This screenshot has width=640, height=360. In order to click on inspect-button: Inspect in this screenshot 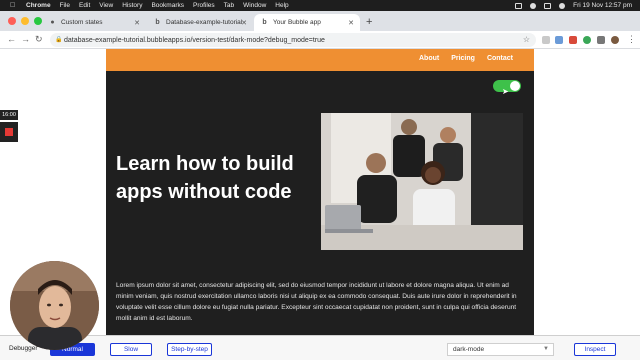, I will do `click(595, 349)`.